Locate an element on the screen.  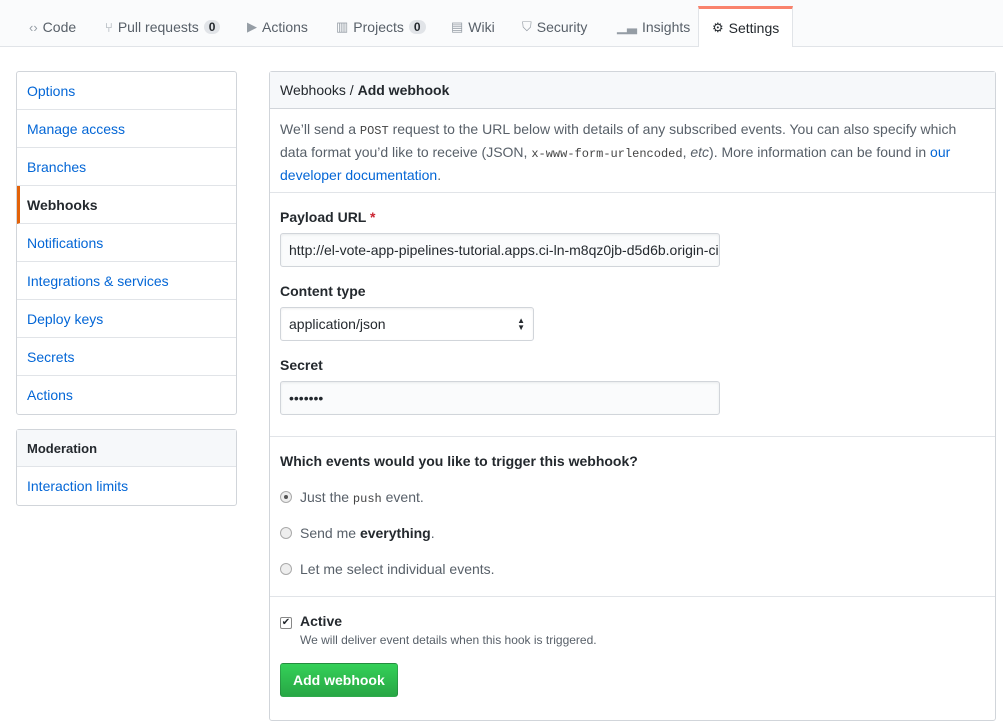
secret-input: ••••••• is located at coordinates (500, 398).